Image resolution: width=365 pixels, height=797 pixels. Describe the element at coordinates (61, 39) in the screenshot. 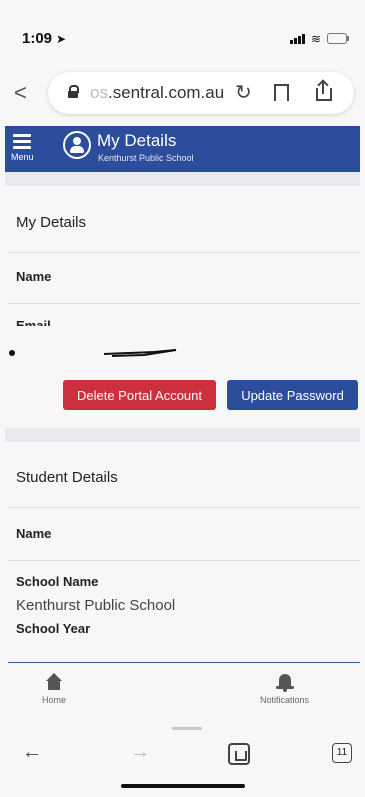

I see `location-arrow-icon: ➤` at that location.